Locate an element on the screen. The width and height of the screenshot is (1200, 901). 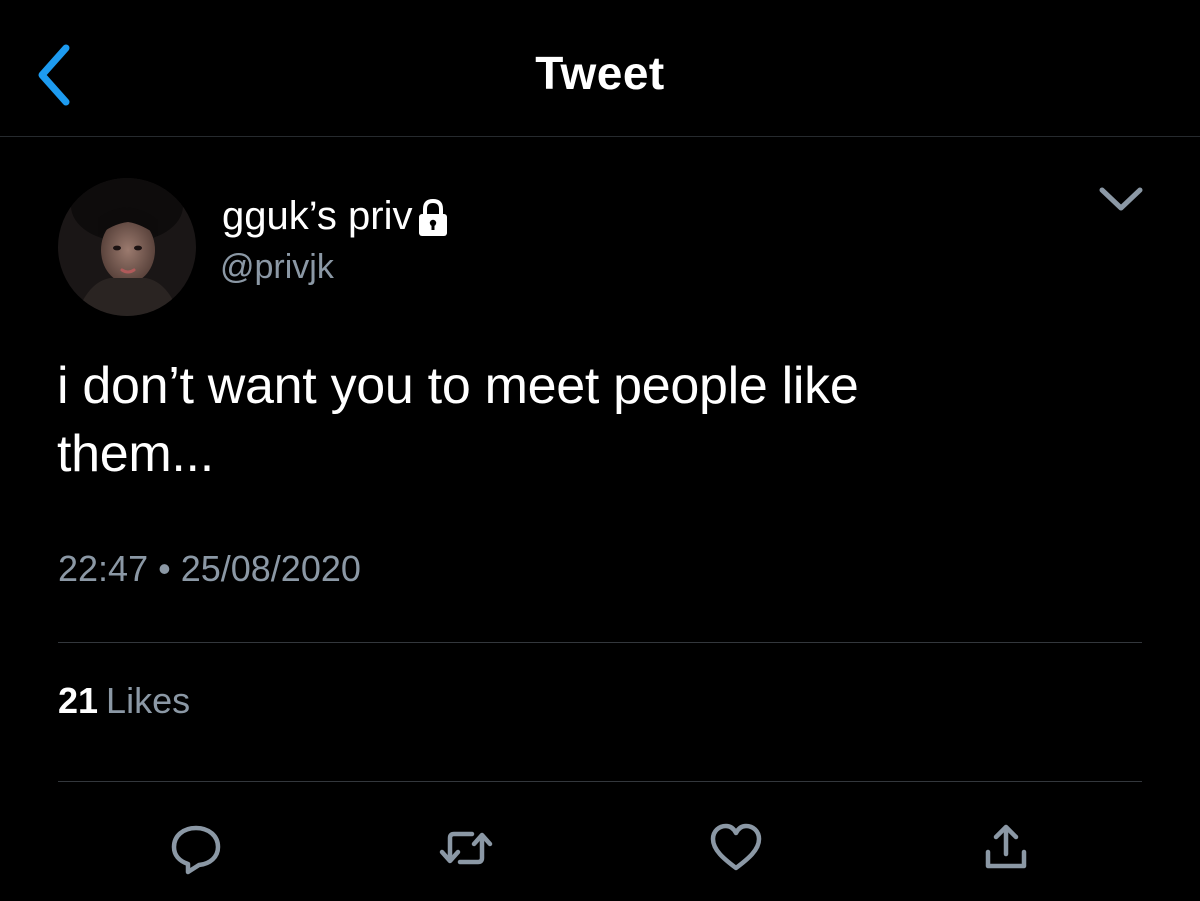
tweet-options-button is located at coordinates (1121, 200).